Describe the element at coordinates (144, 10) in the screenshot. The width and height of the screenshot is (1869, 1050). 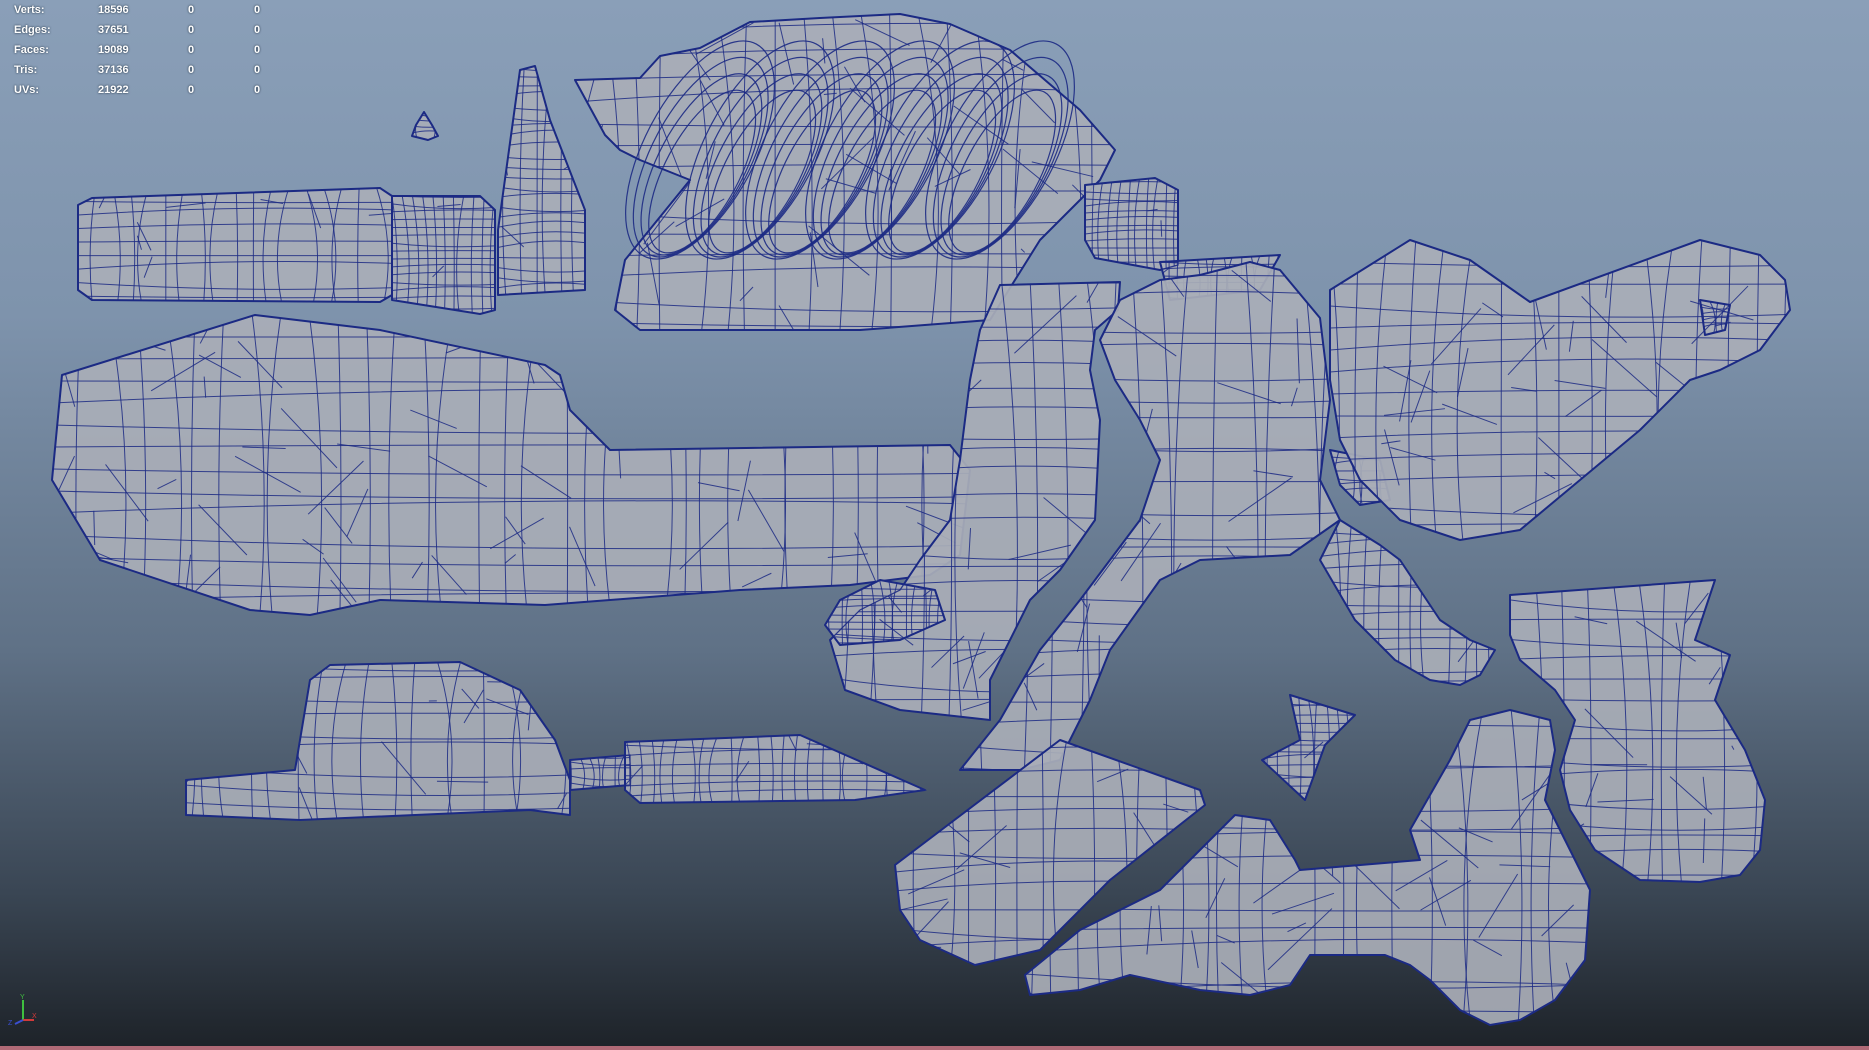
I see `hud-row-verts: Verts: 18596 0 0` at that location.